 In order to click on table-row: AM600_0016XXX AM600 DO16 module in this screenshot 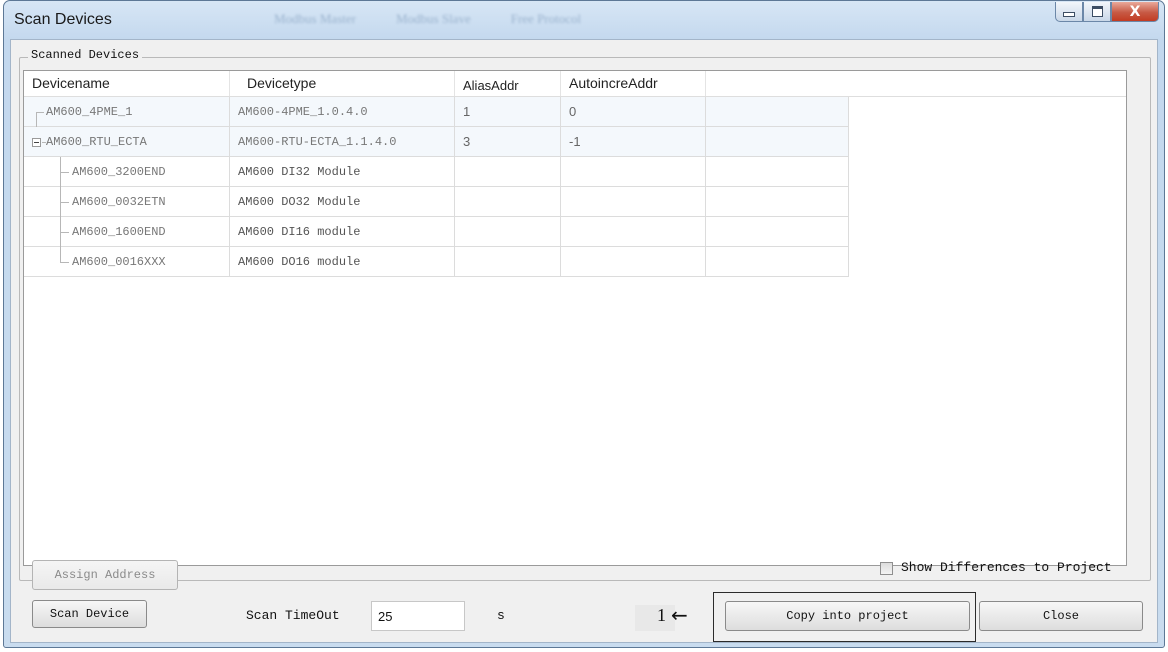, I will do `click(436, 262)`.